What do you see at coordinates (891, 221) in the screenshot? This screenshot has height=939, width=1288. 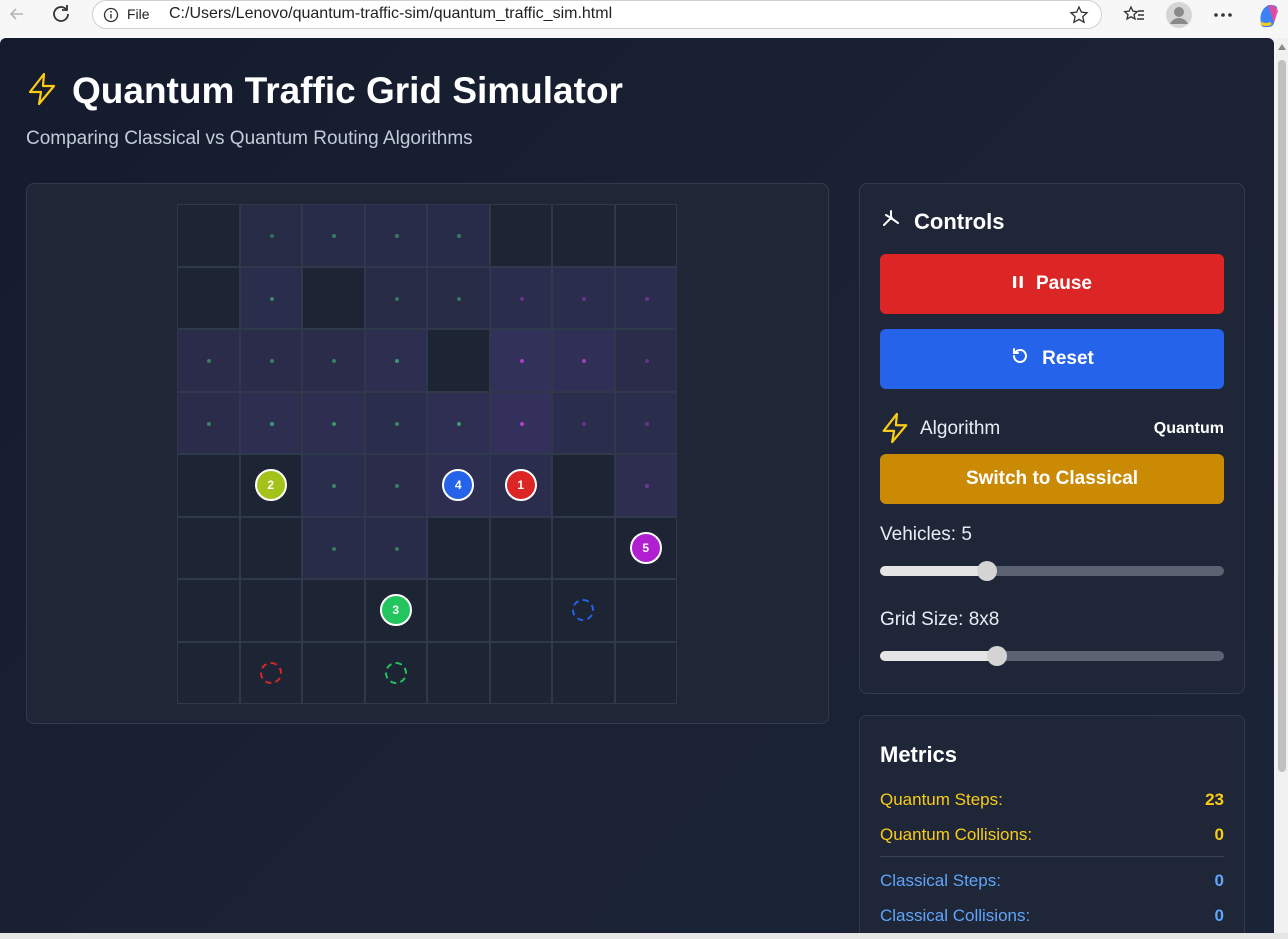 I see `wind-icon` at bounding box center [891, 221].